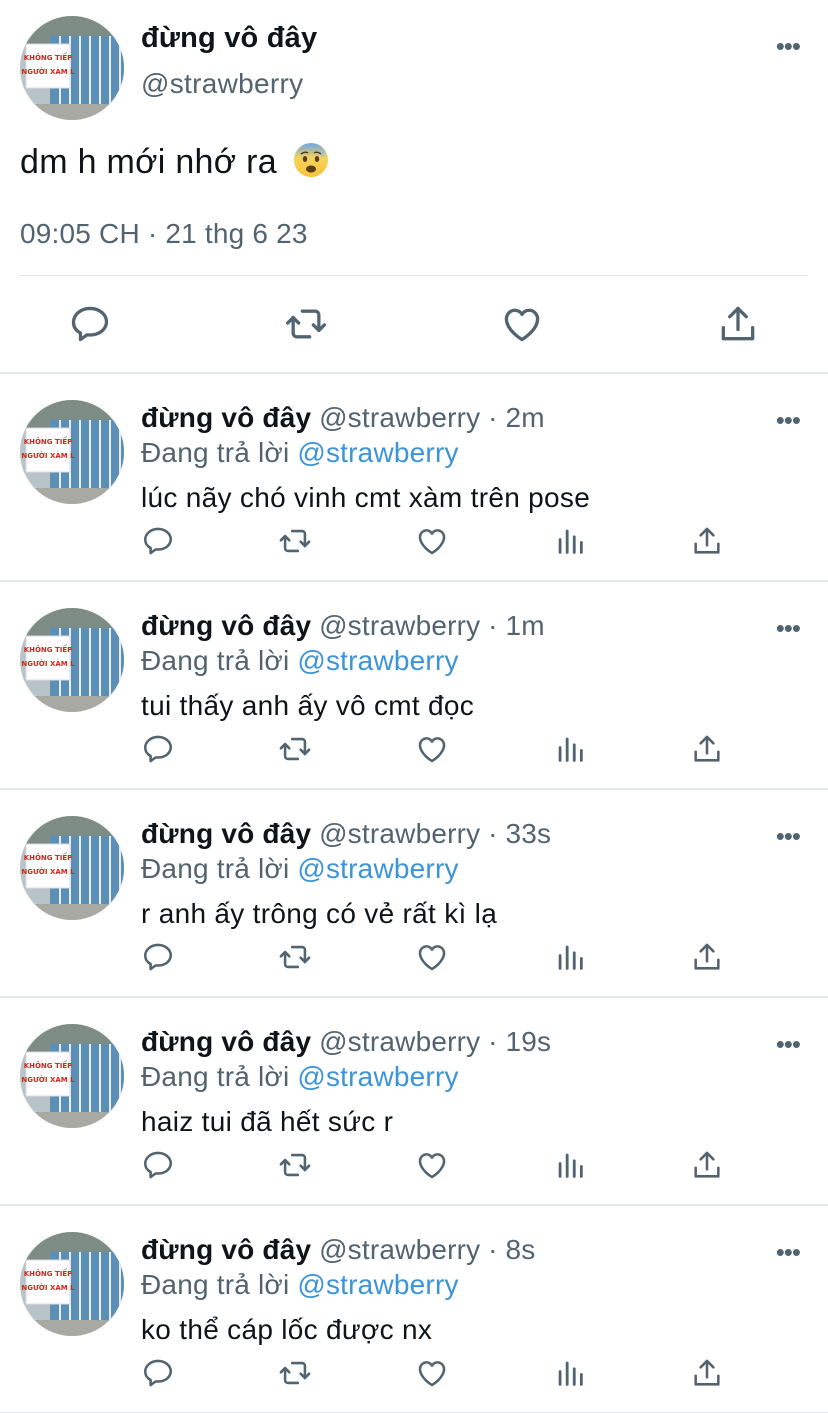 This screenshot has height=1413, width=828. What do you see at coordinates (308, 705) in the screenshot?
I see `reply-text: tui thấy anh ấy vô cmt đọc` at bounding box center [308, 705].